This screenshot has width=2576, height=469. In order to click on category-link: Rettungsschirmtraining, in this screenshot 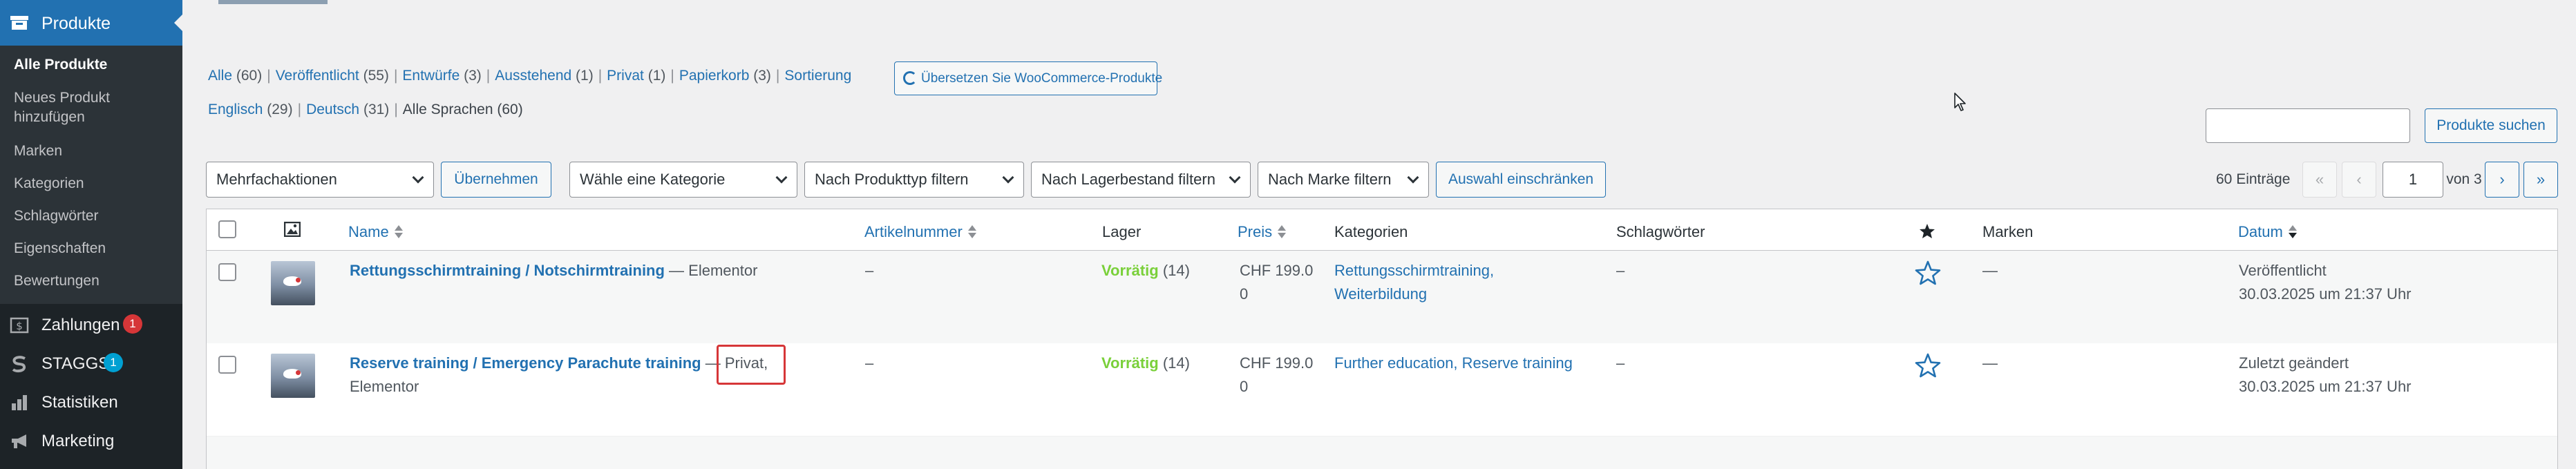, I will do `click(1414, 270)`.